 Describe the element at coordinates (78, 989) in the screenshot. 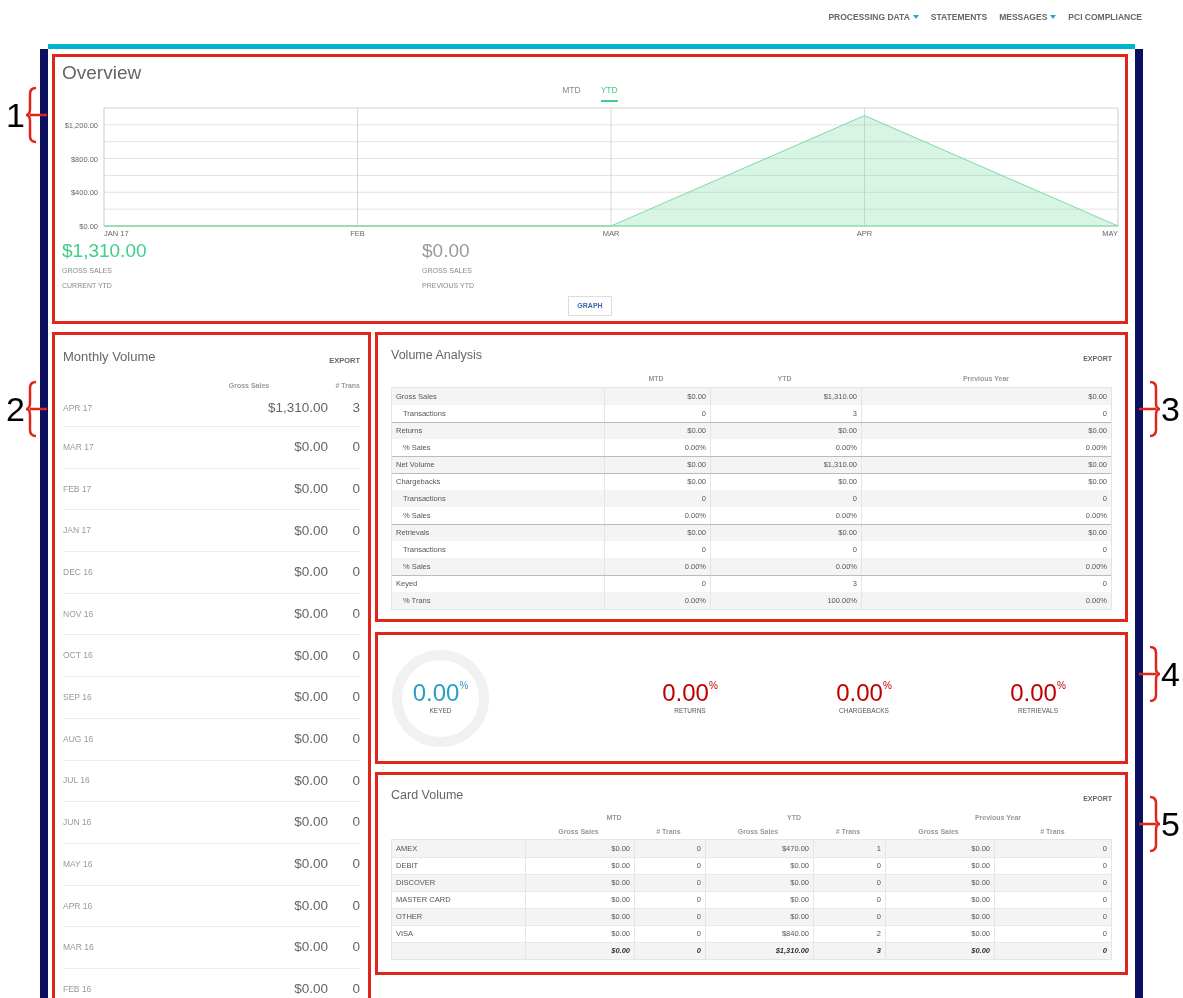

I see `month-label: FEB 16` at that location.